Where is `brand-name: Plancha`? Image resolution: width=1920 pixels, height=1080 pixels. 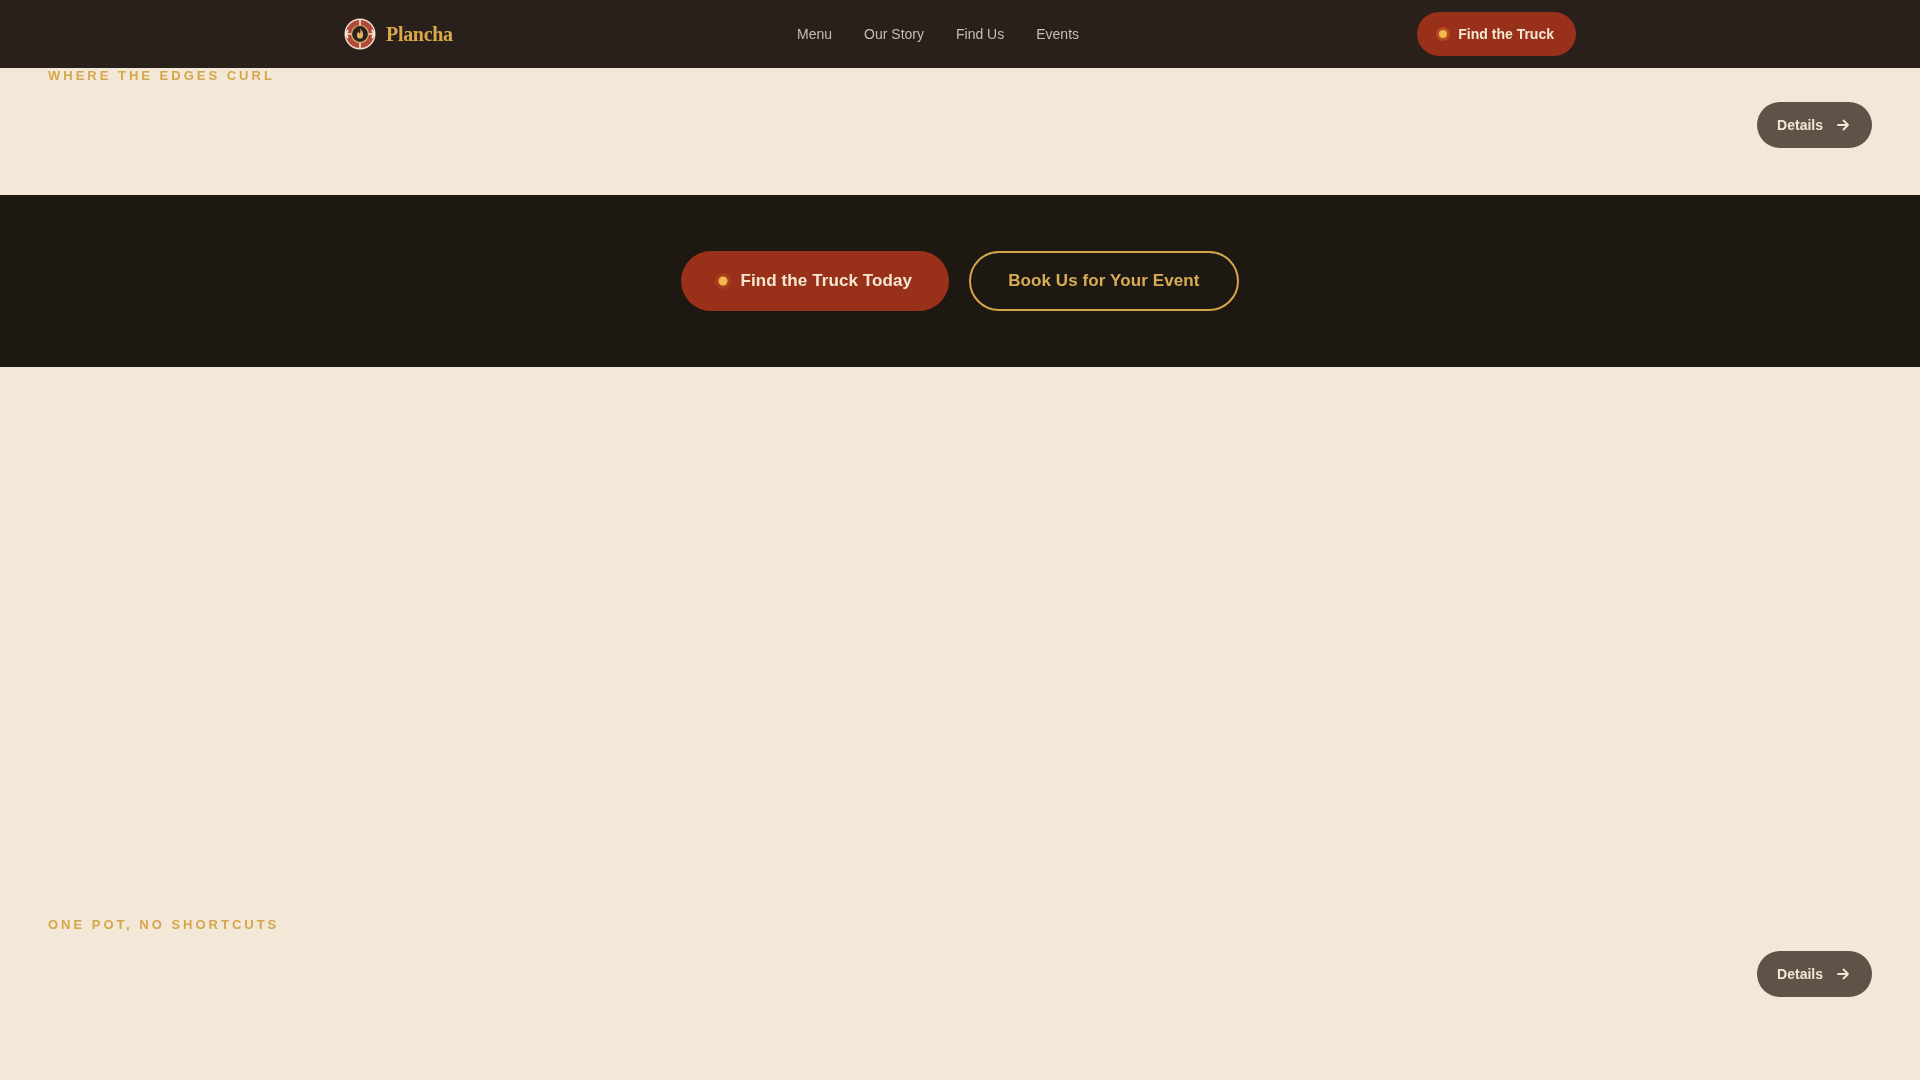 brand-name: Plancha is located at coordinates (419, 34).